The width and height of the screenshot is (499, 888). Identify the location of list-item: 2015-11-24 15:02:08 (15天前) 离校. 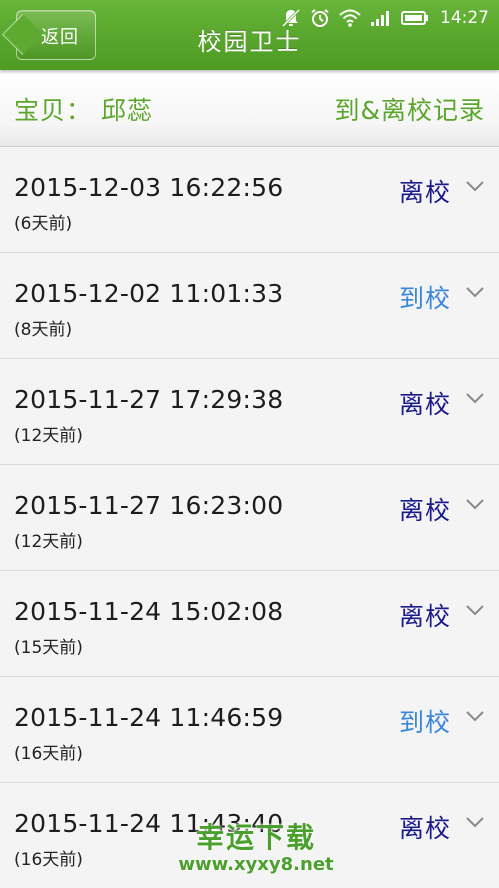
(249, 624).